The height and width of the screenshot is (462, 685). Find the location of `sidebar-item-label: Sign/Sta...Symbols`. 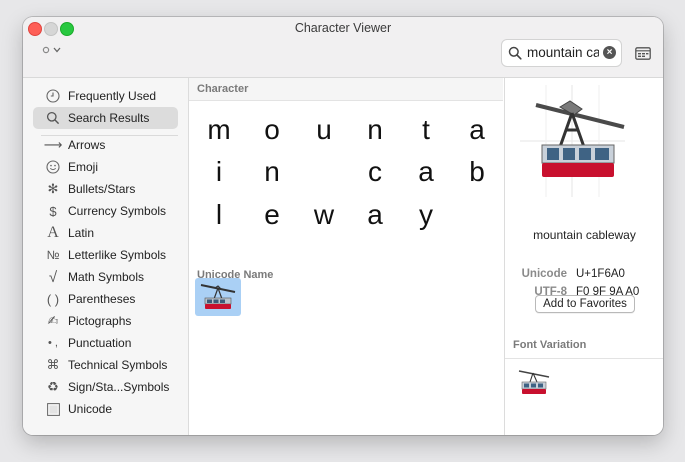

sidebar-item-label: Sign/Sta...Symbols is located at coordinates (119, 387).